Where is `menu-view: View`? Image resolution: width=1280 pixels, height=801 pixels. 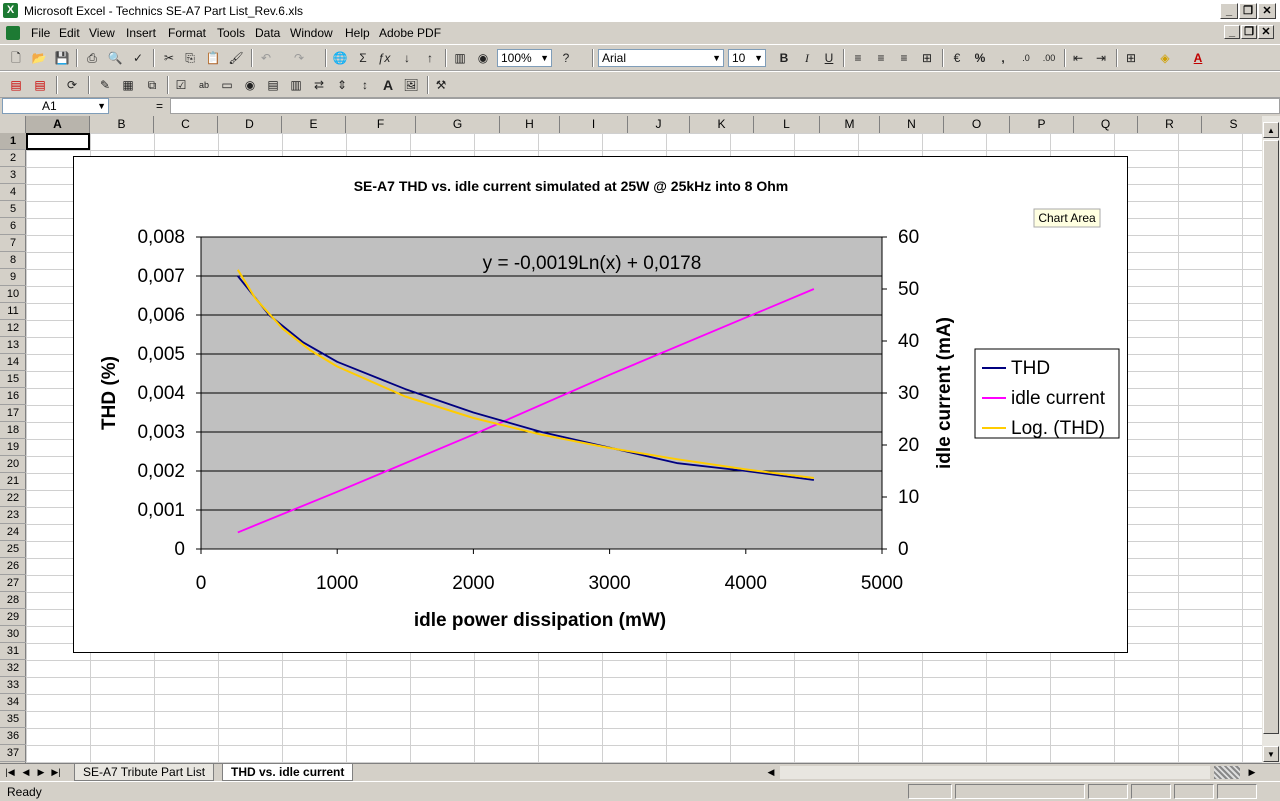 menu-view: View is located at coordinates (102, 33).